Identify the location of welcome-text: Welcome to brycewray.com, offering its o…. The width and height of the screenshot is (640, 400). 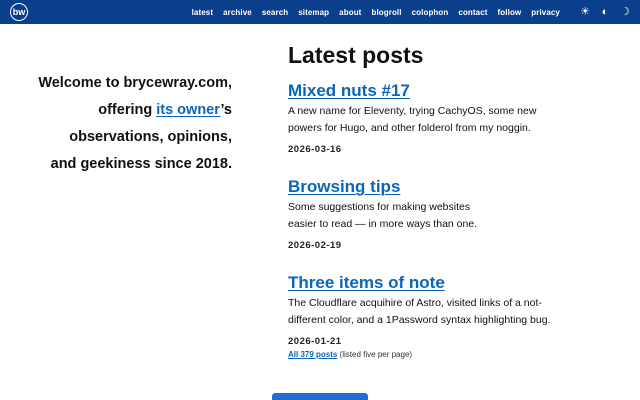
(117, 124).